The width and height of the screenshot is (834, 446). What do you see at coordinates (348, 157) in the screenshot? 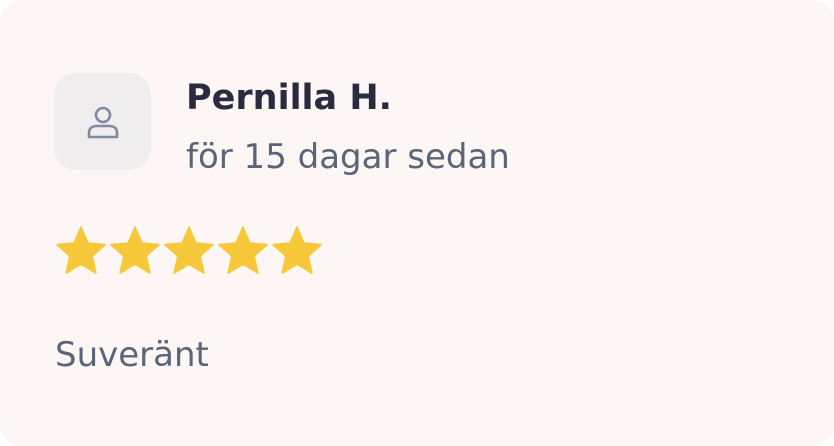
I see `review-date: för 15 dagar sedan` at bounding box center [348, 157].